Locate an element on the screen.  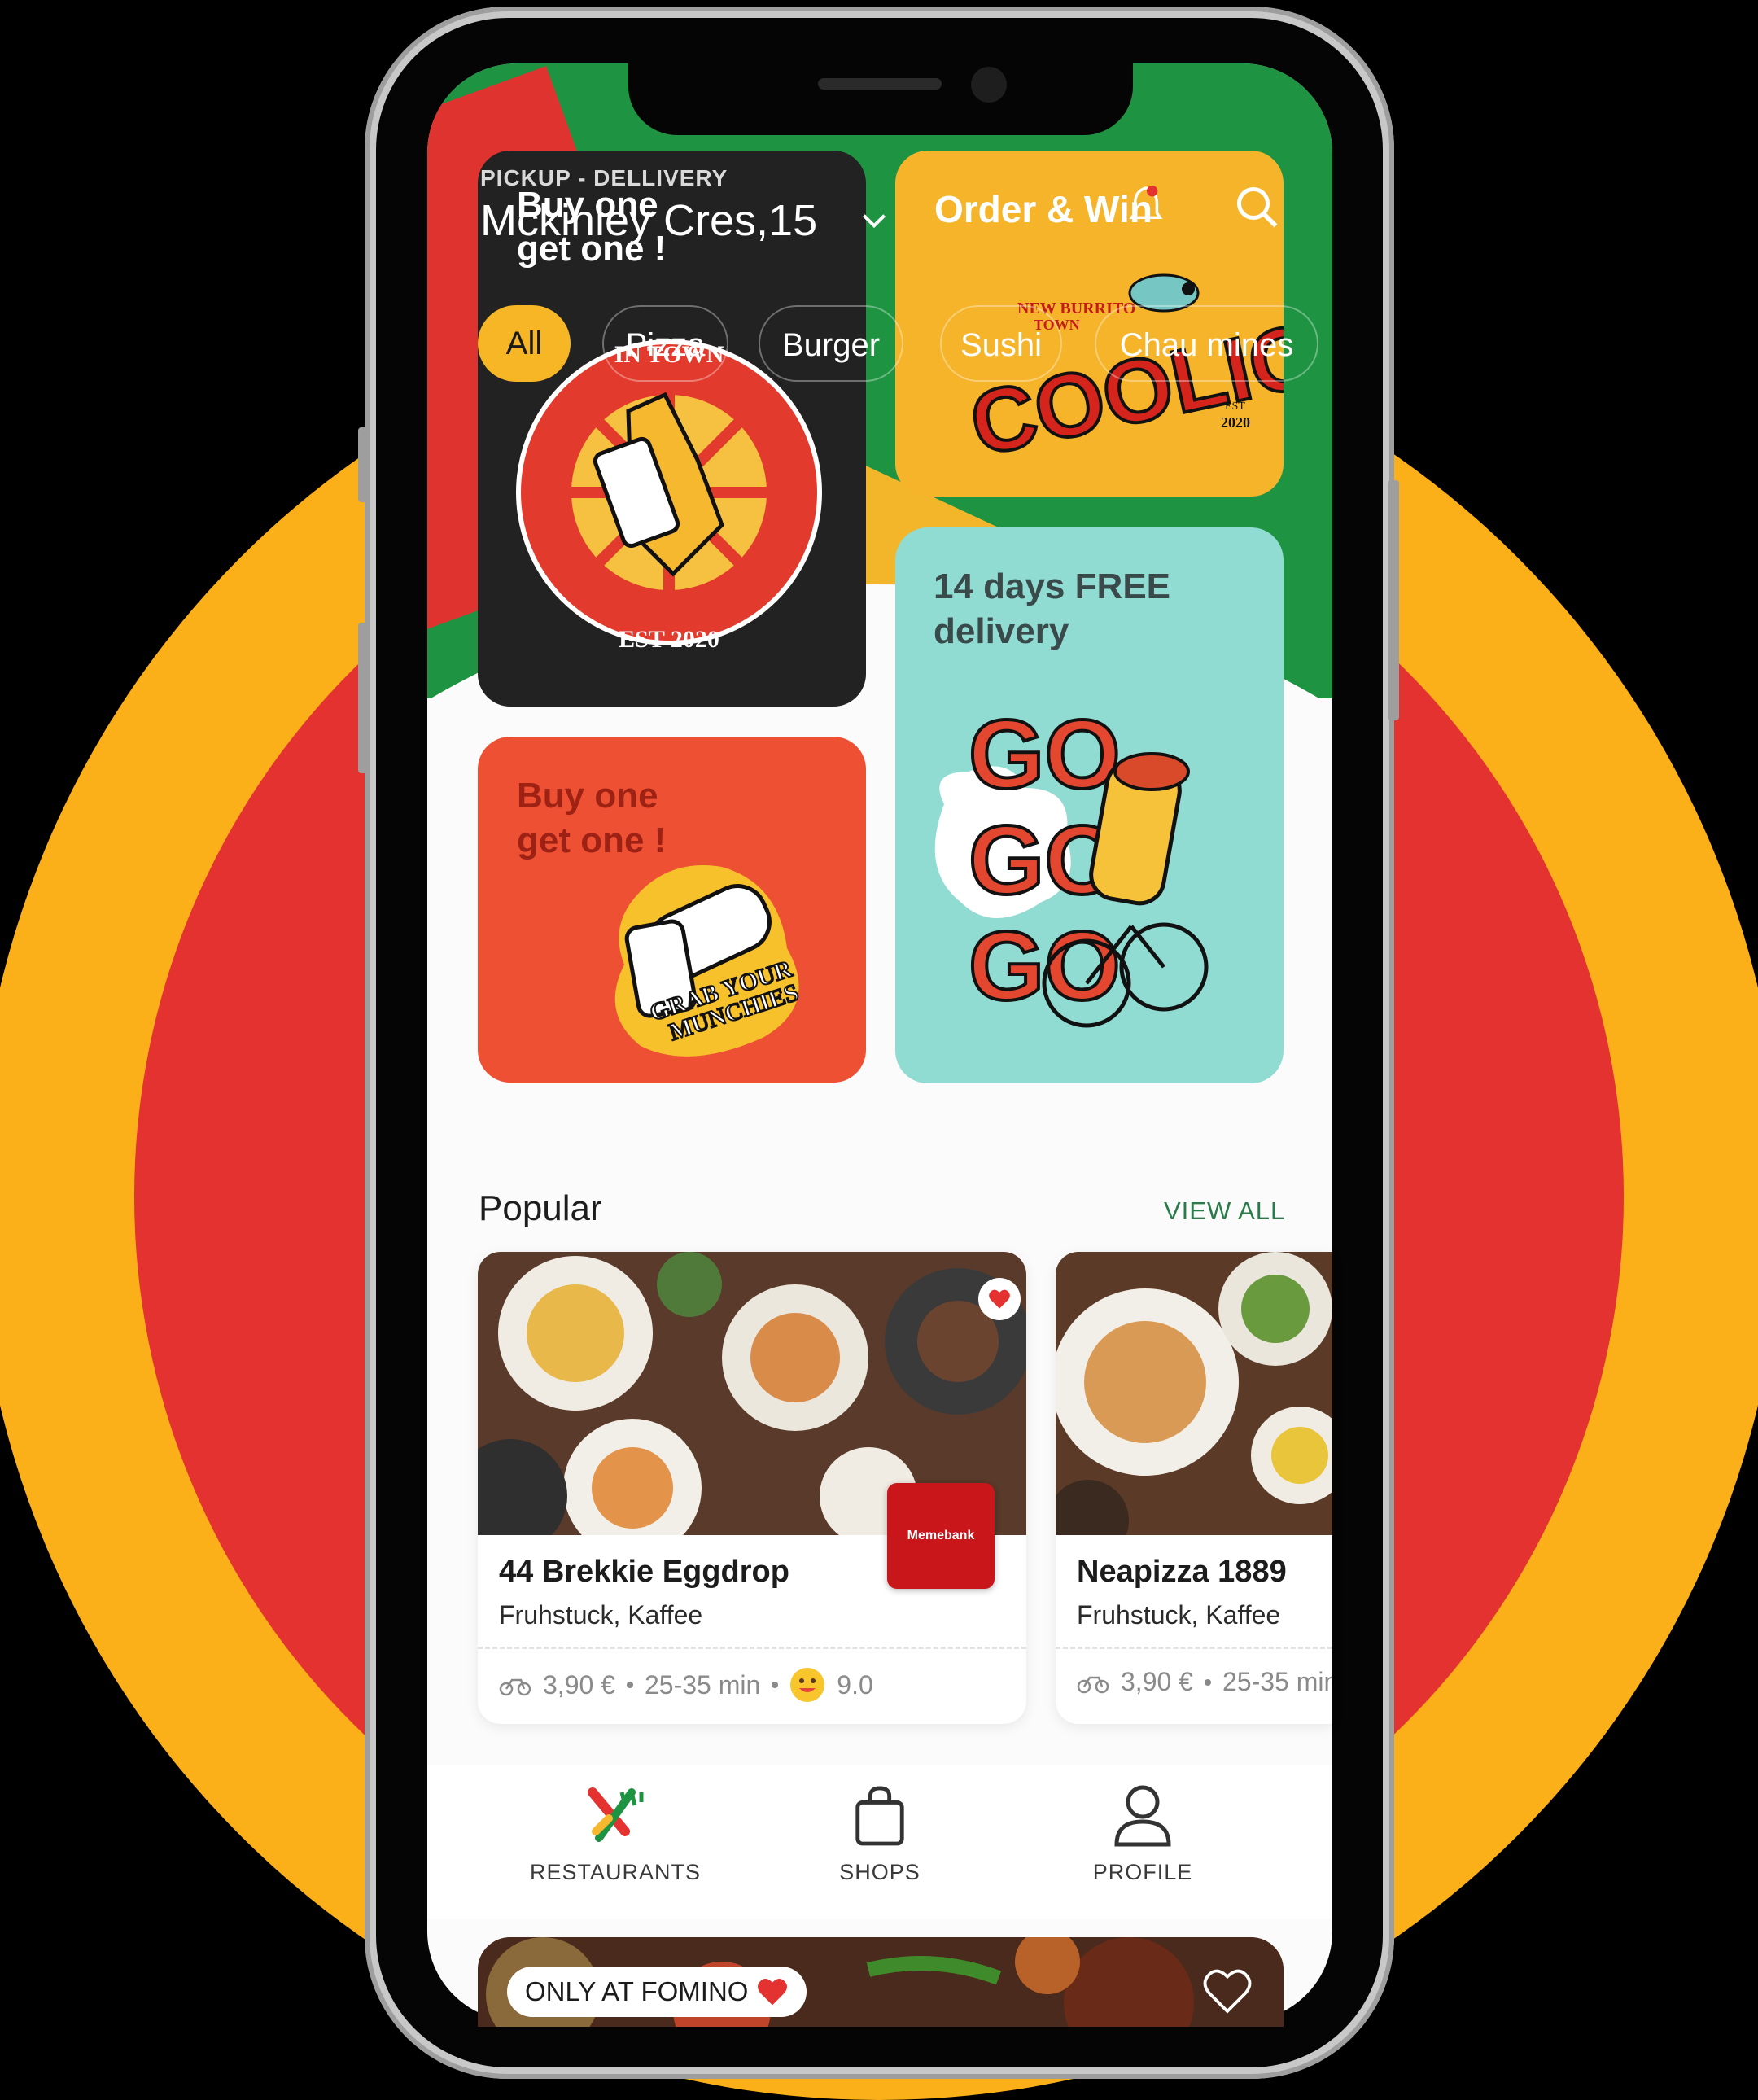
restaurant-name: Neapizza 1889 is located at coordinates (1182, 1572).